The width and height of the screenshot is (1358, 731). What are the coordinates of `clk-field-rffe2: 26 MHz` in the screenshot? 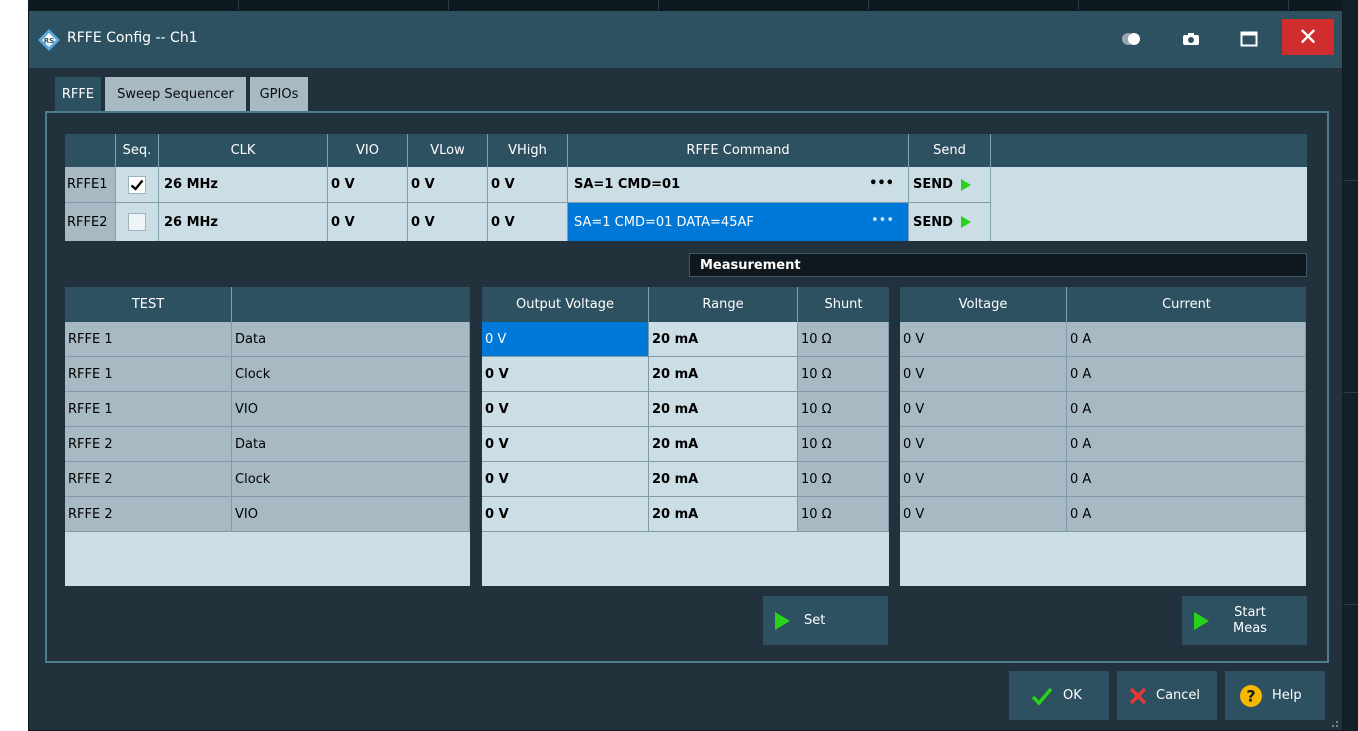 It's located at (243, 222).